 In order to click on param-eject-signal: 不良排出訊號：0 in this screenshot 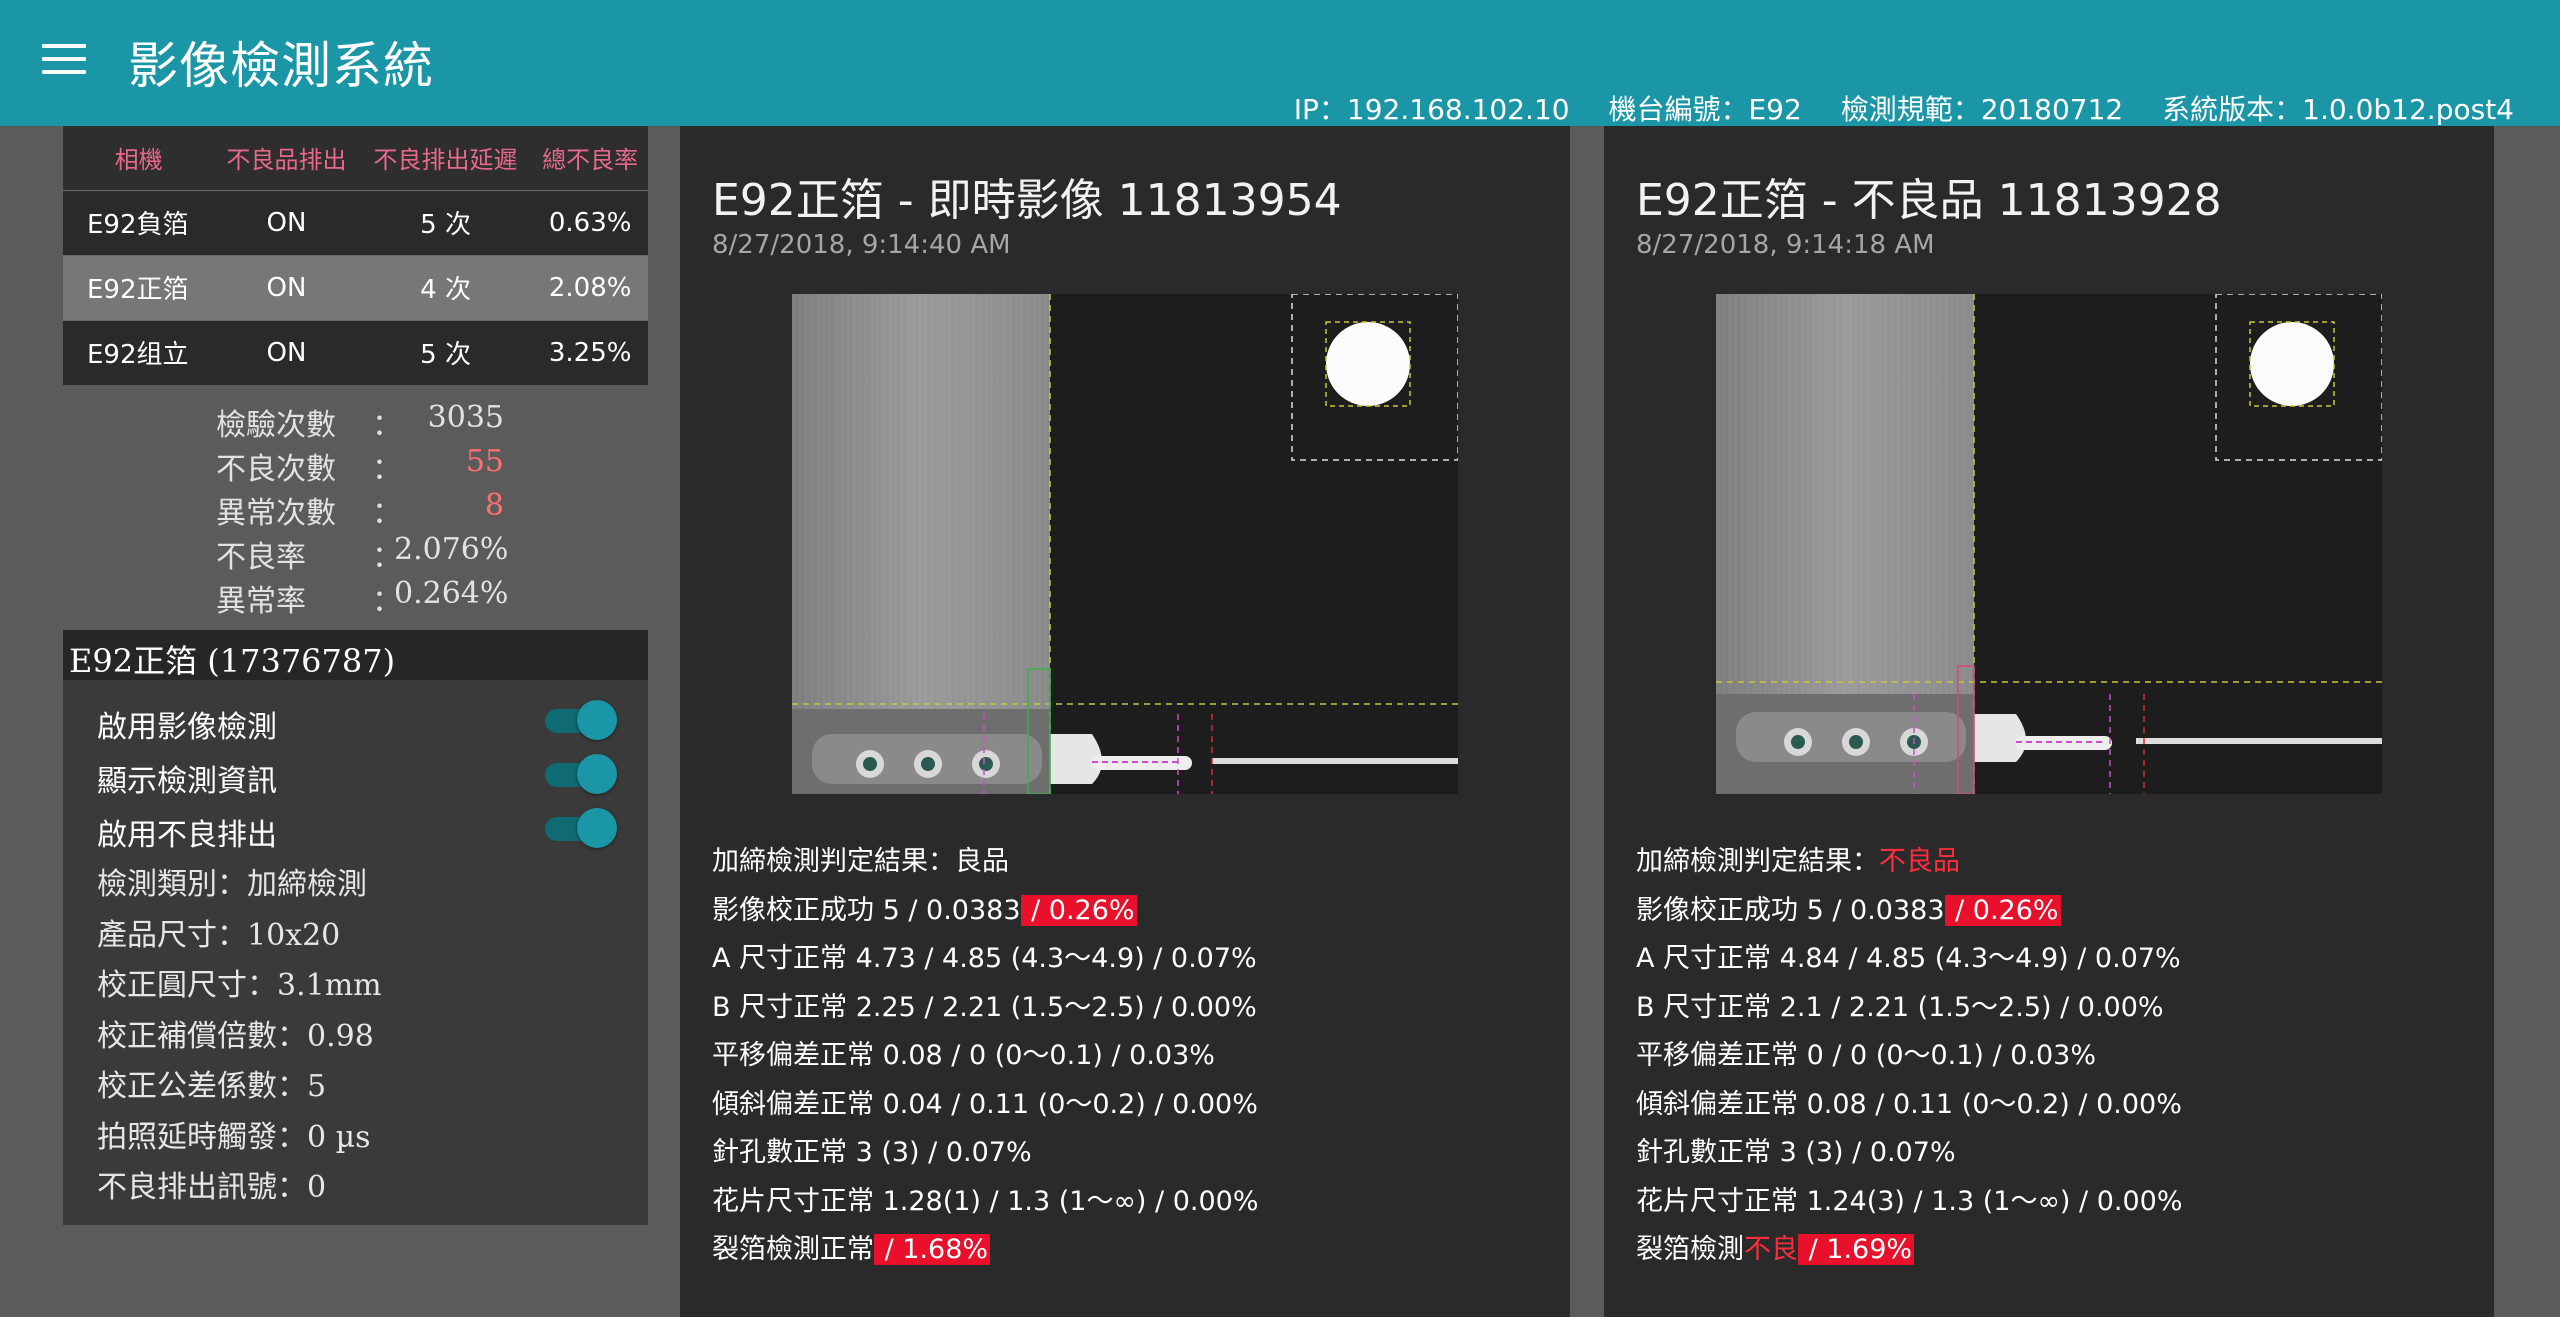, I will do `click(212, 1187)`.